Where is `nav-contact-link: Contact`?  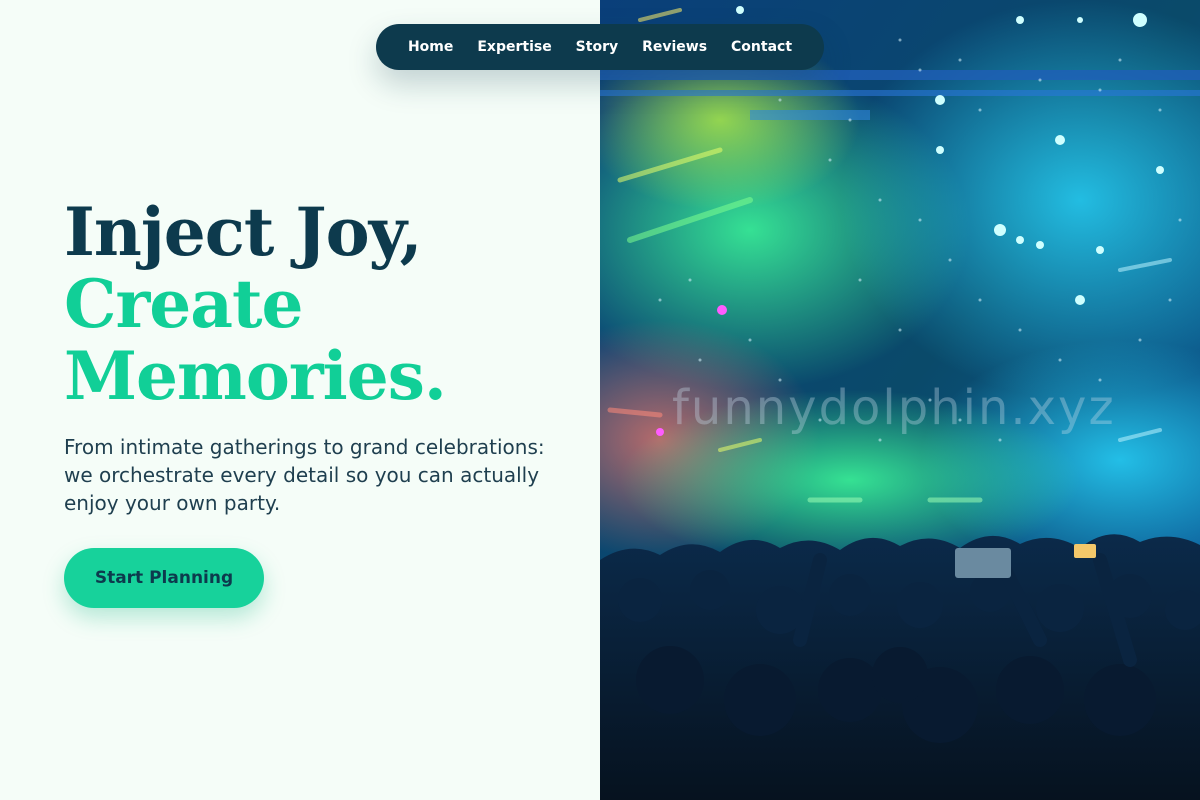 nav-contact-link: Contact is located at coordinates (761, 47).